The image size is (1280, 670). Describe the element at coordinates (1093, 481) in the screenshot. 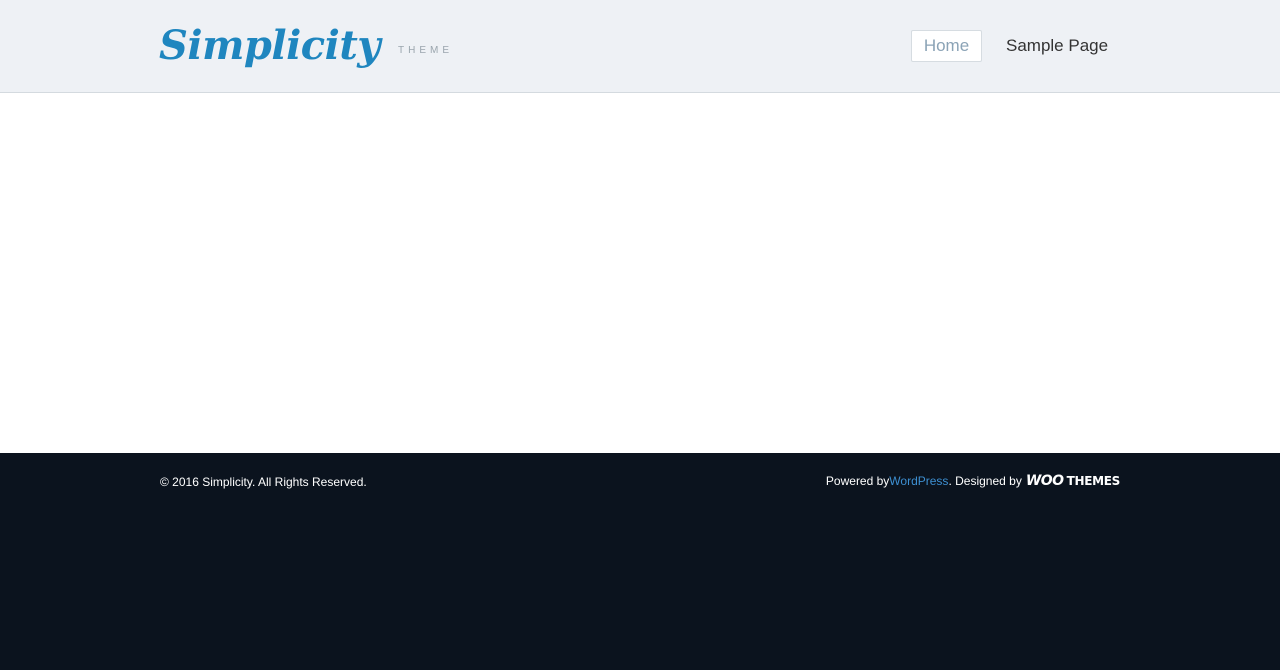

I see `themes-logo-text: THEMES` at that location.